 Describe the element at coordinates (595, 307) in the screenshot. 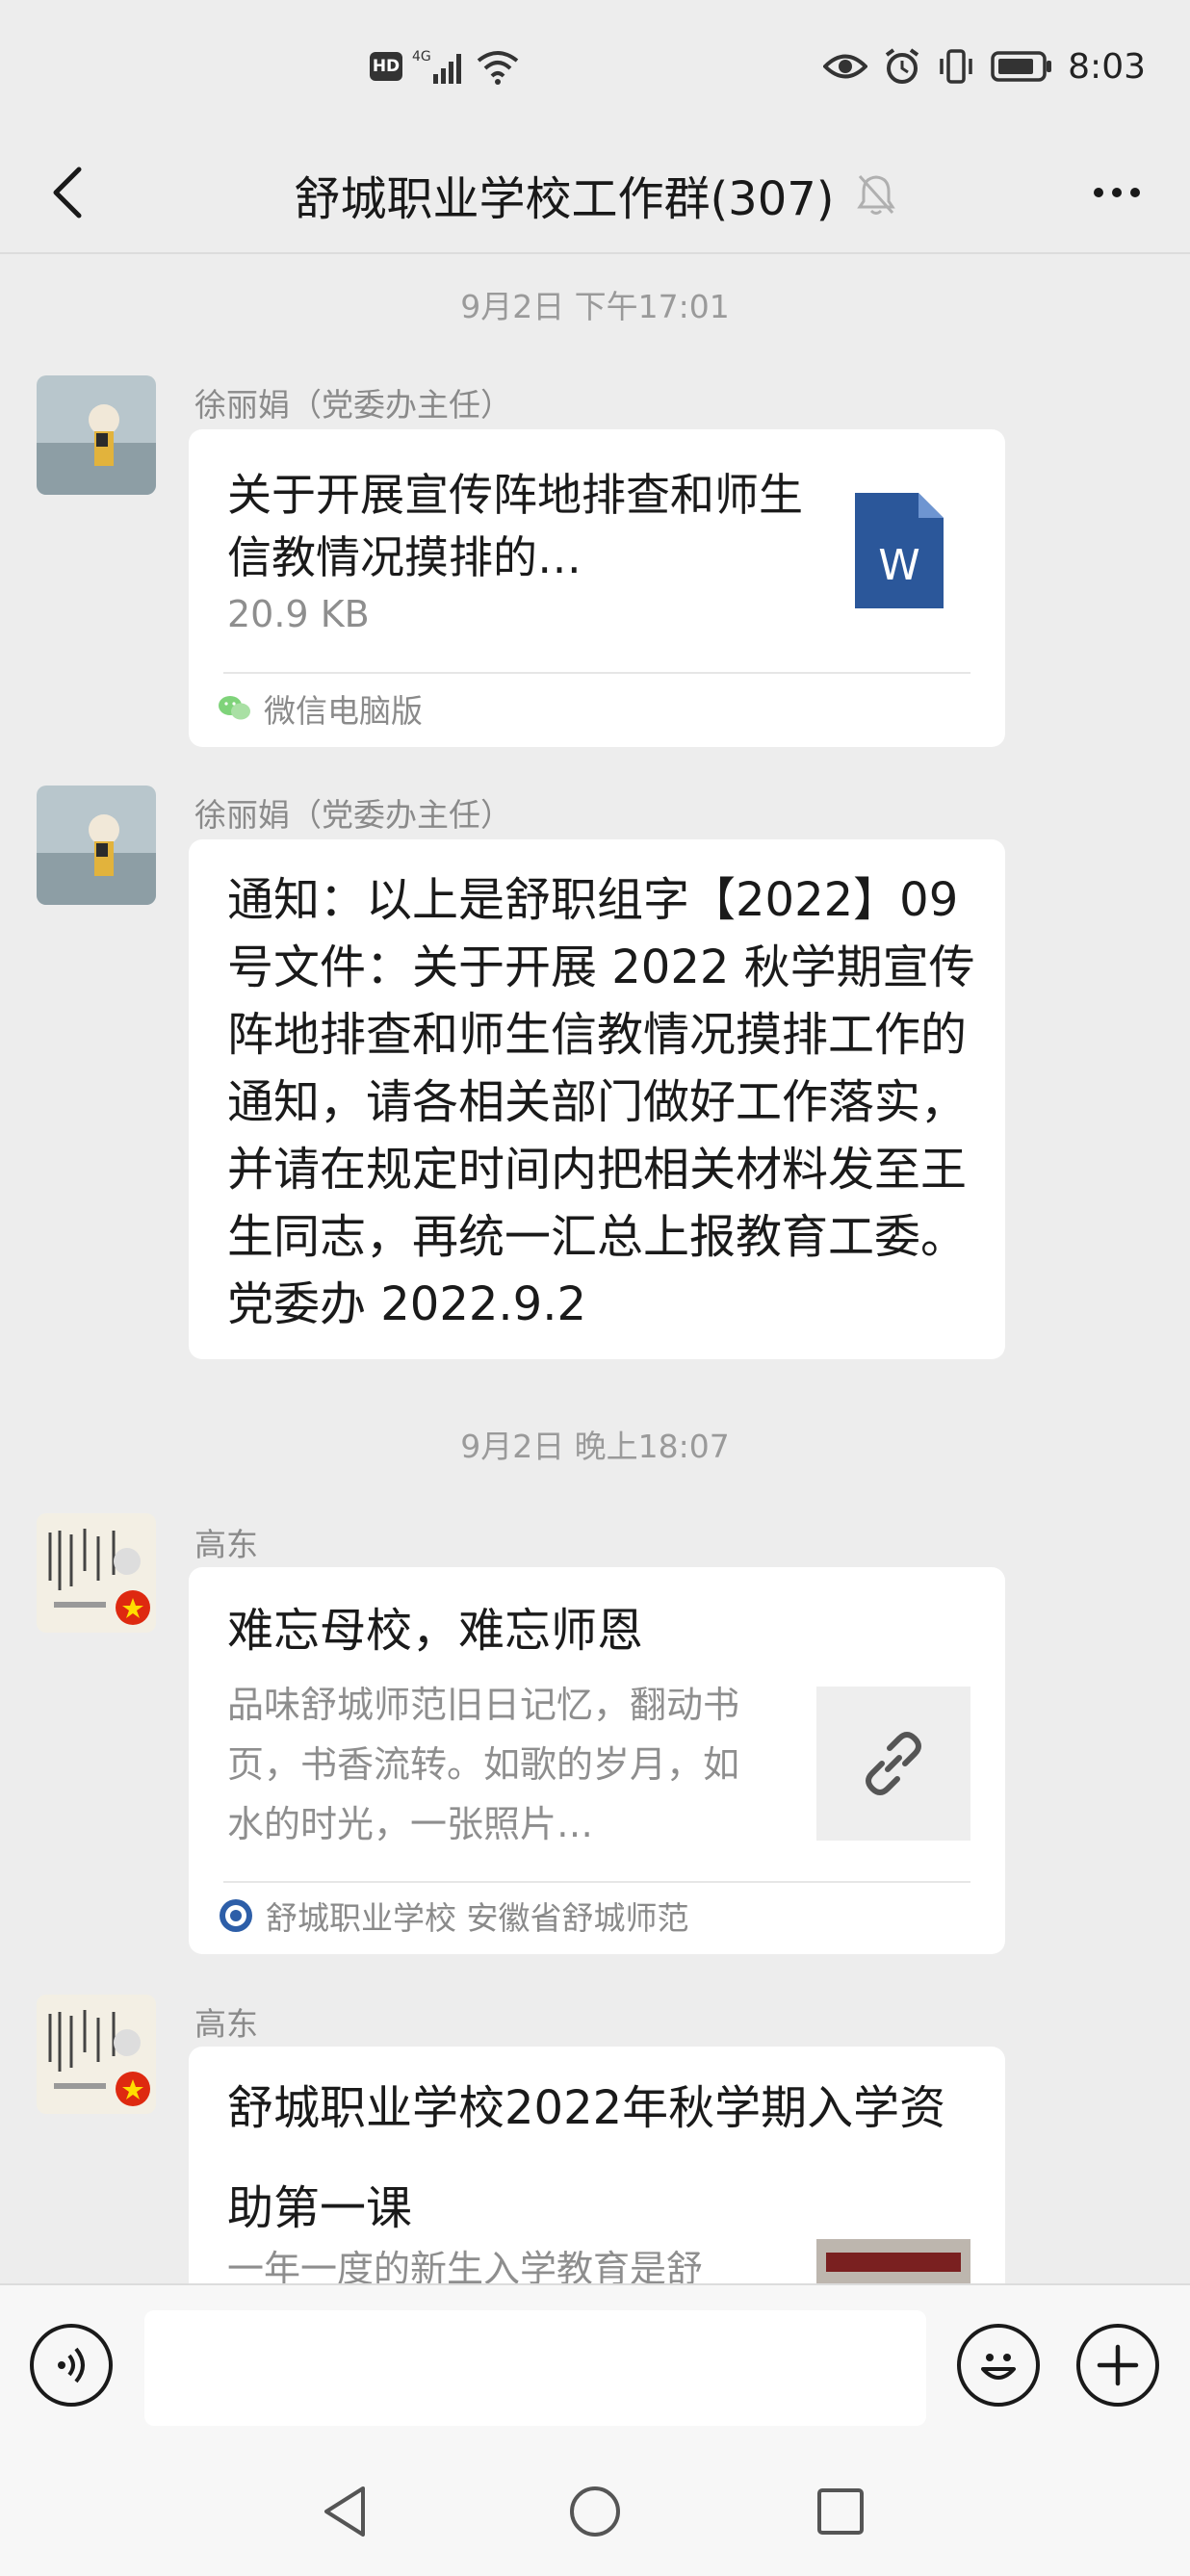

I see `timestamp: 9月2日 下午17:01` at that location.